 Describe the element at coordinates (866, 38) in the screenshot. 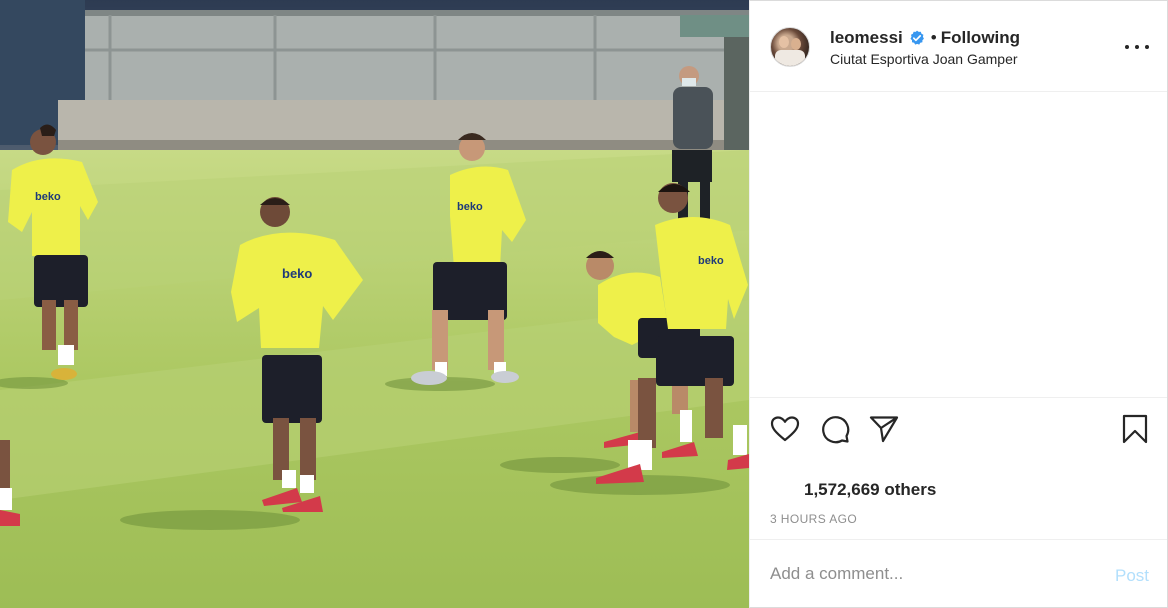

I see `username-link: leomessi` at that location.